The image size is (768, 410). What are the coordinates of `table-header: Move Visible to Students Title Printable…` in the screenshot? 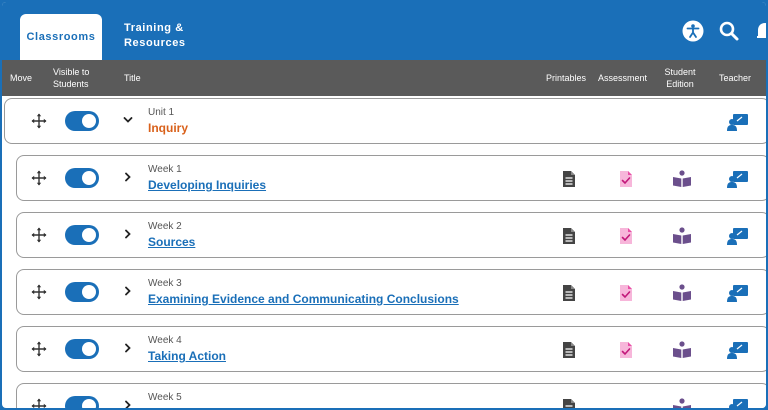 It's located at (384, 78).